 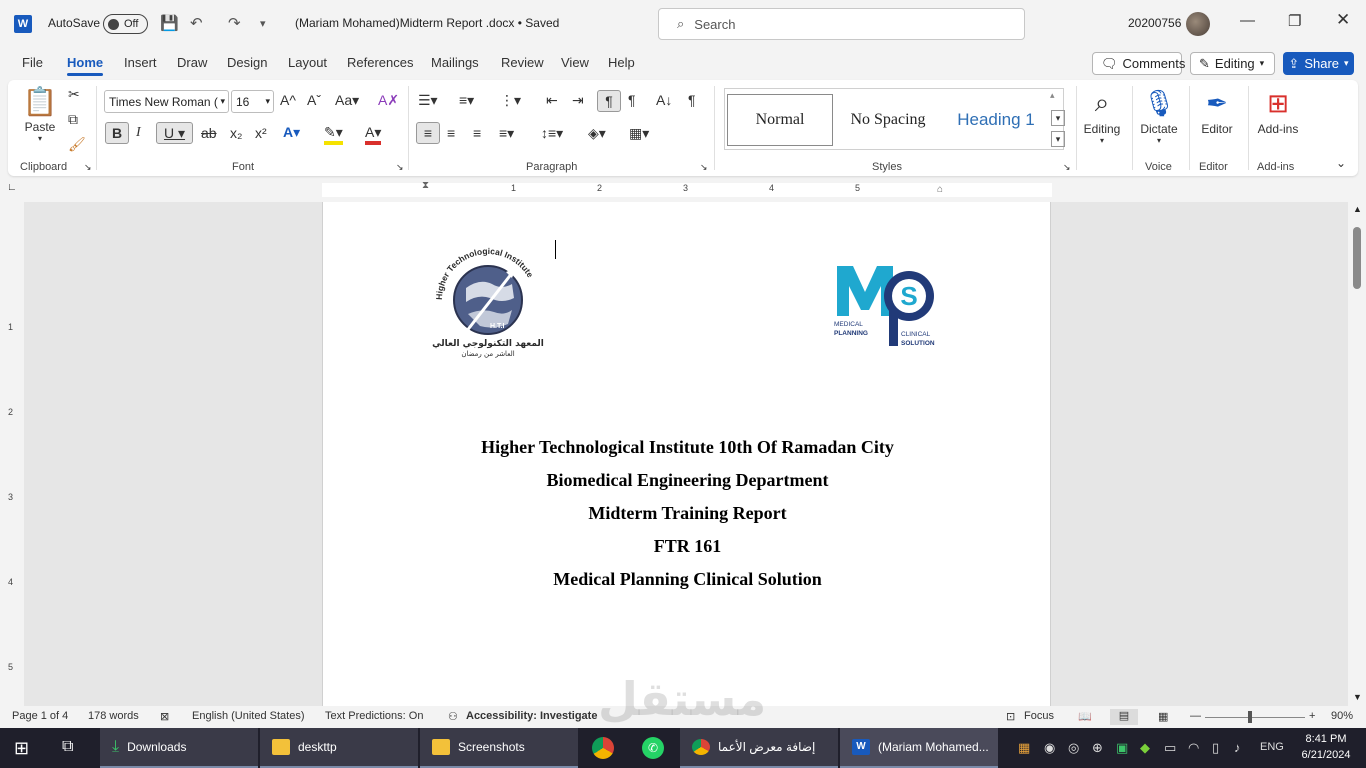 What do you see at coordinates (314, 100) in the screenshot?
I see `shrink-font-icon: Aˇ` at bounding box center [314, 100].